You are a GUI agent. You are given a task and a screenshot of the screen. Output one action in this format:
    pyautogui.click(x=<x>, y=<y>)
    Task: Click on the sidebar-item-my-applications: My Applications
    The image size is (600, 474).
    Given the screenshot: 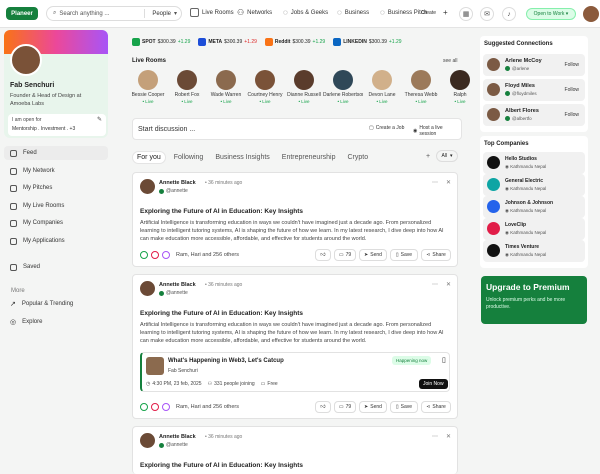 What is the action you would take?
    pyautogui.click(x=56, y=241)
    